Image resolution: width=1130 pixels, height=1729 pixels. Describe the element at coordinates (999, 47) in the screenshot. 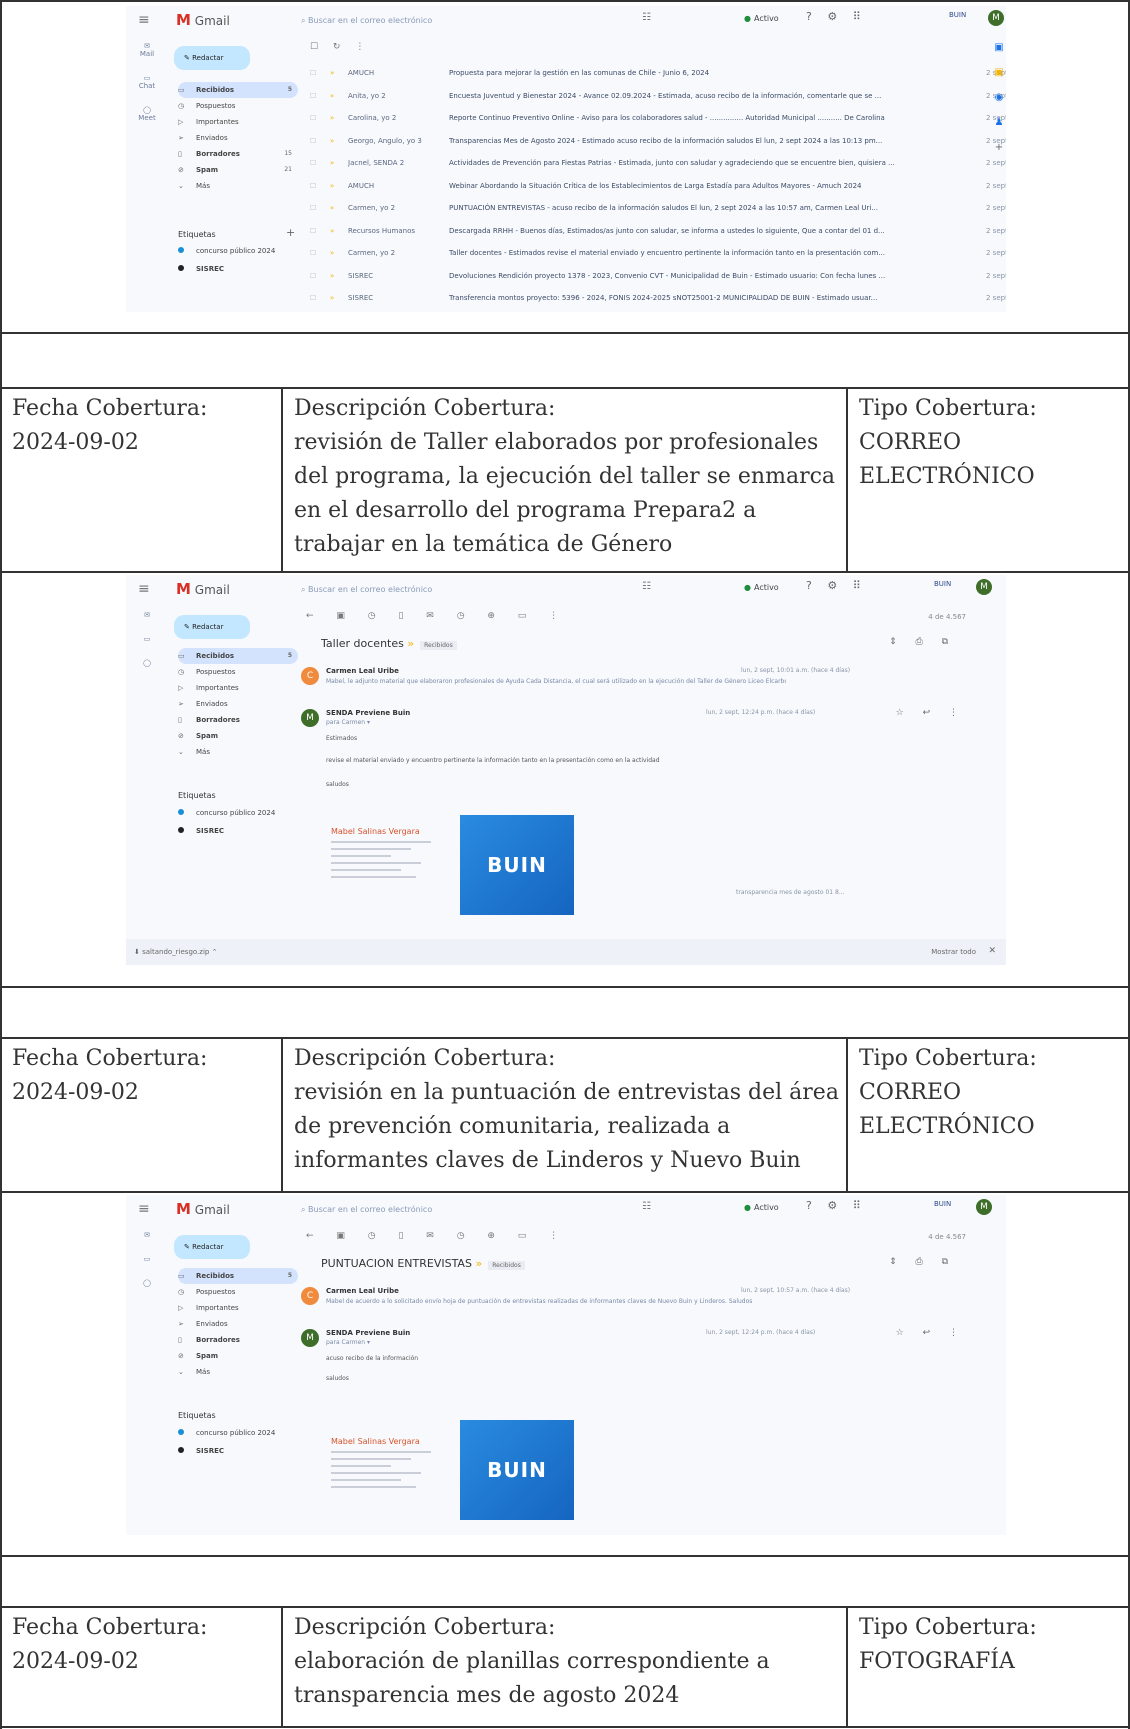

I see `calendar-icon: ▣` at that location.